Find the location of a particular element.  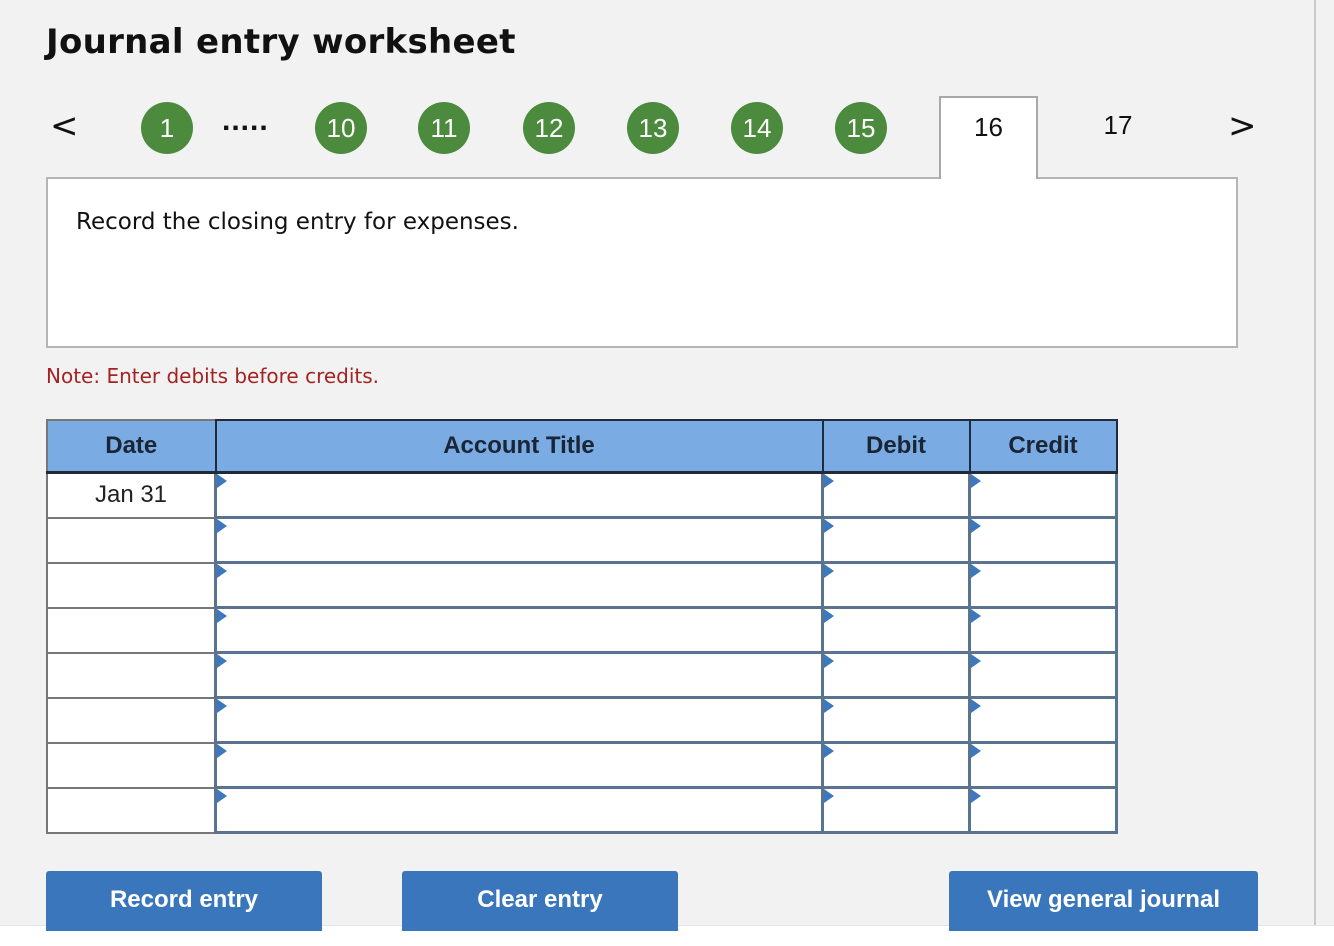

step-10: 10 is located at coordinates (341, 128).